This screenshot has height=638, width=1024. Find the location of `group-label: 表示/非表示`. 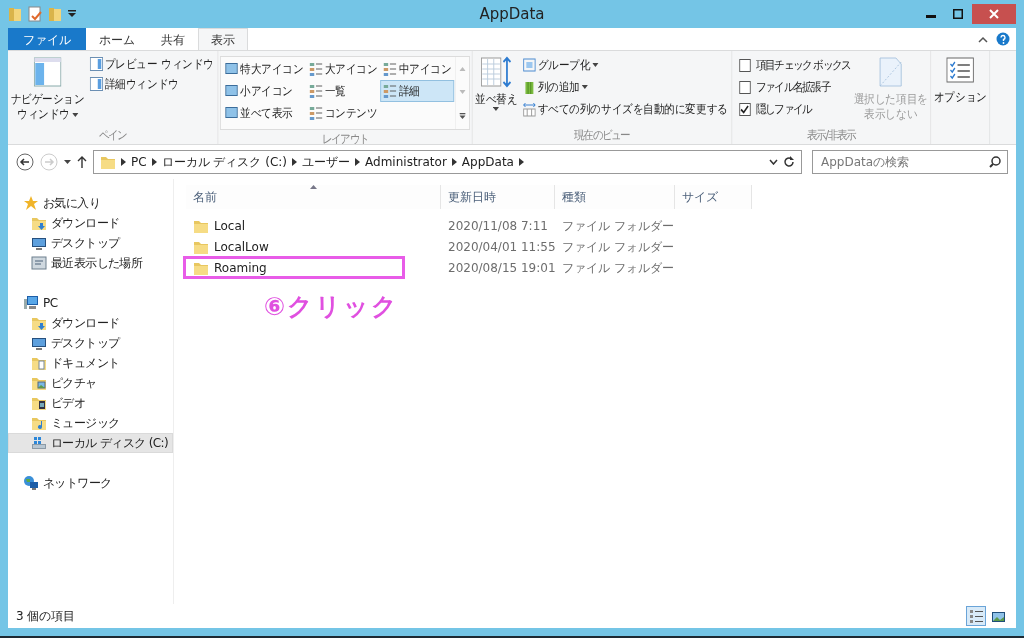

group-label: 表示/非表示 is located at coordinates (831, 135).